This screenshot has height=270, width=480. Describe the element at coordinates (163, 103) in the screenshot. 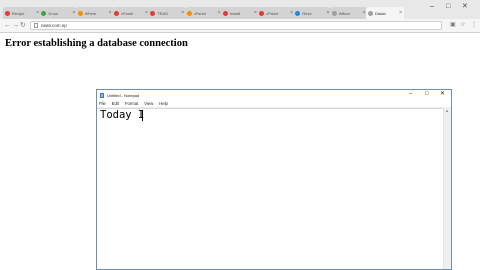

I see `menu-help: Help` at that location.